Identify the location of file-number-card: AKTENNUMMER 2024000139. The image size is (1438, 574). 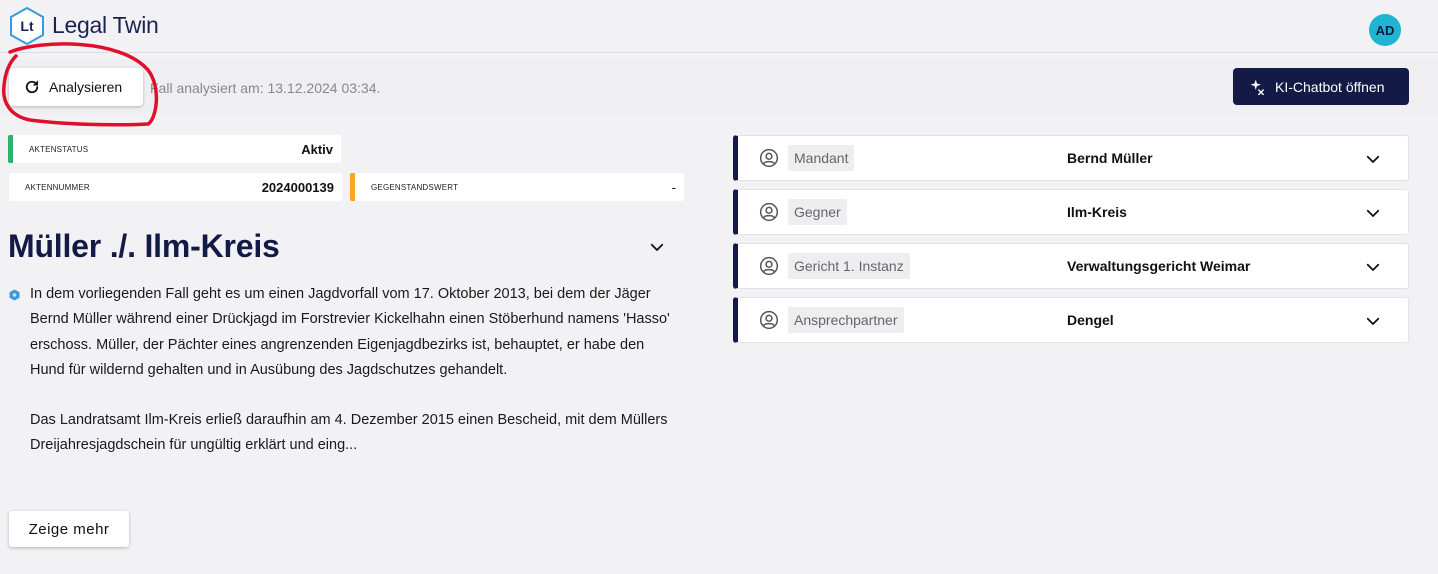
(175, 187).